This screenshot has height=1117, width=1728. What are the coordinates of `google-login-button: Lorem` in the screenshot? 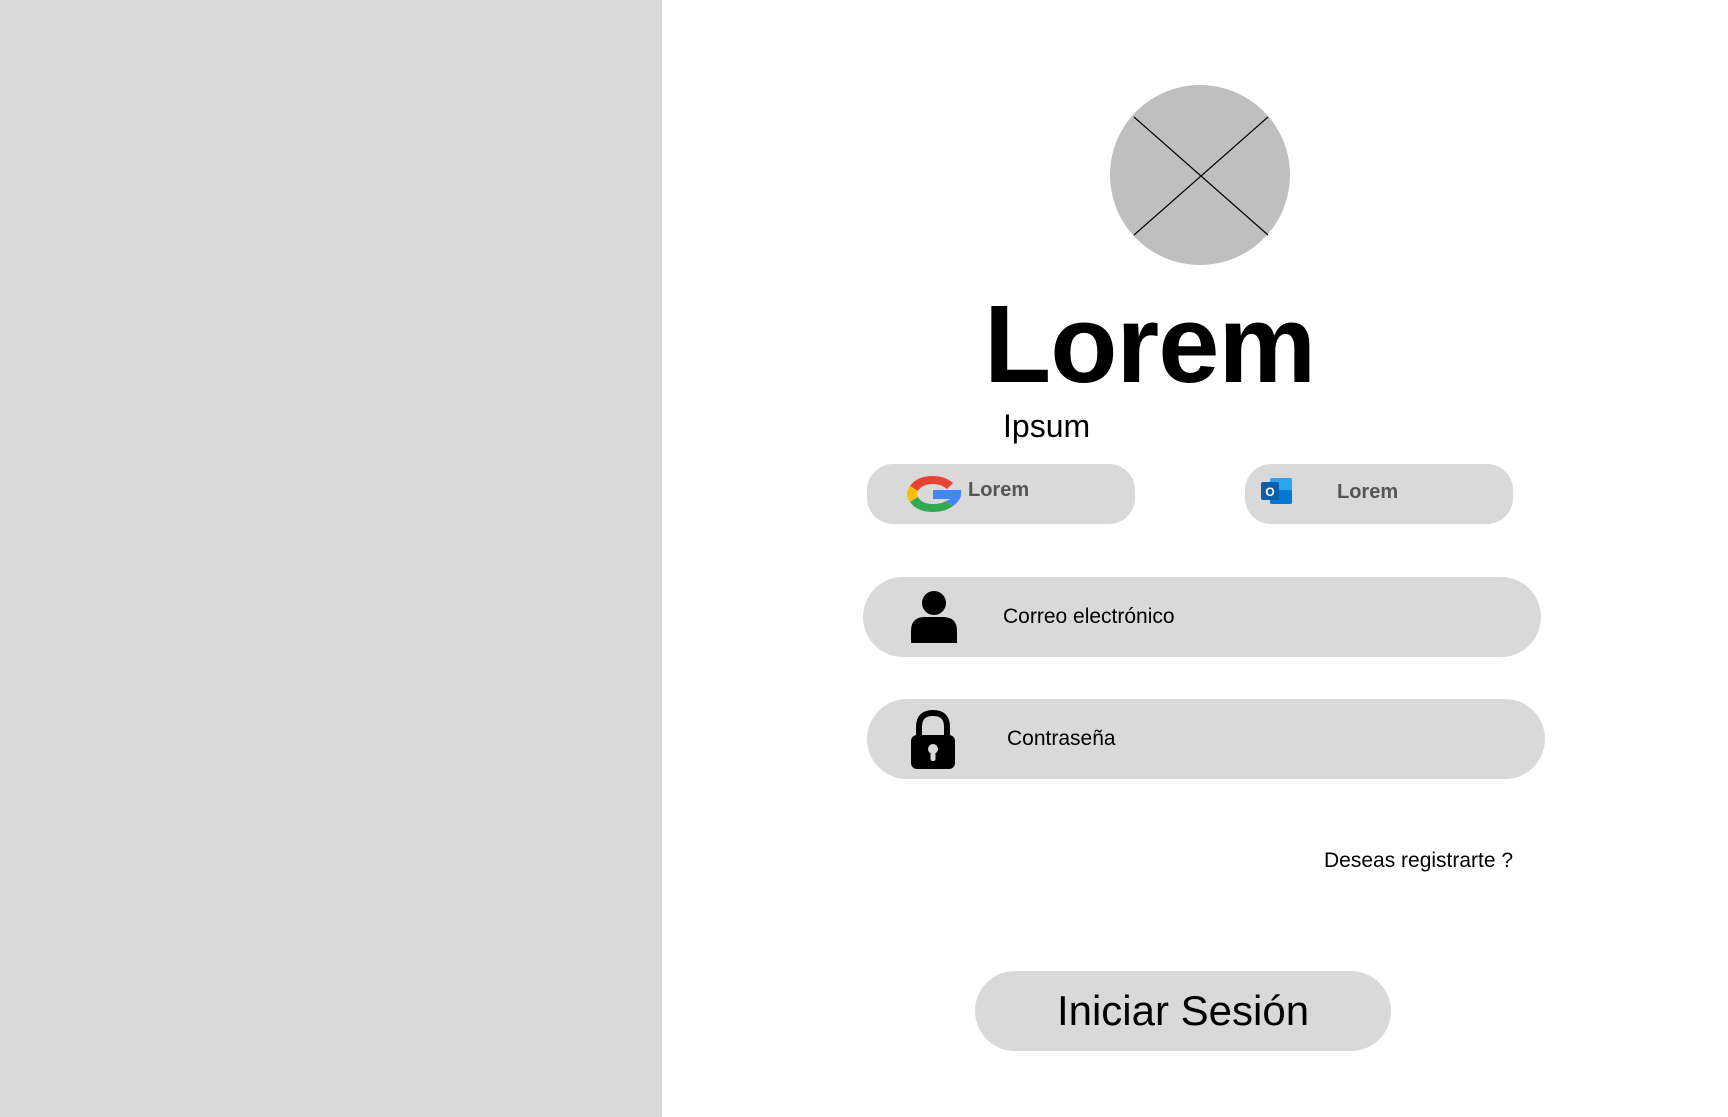 It's located at (1001, 494).